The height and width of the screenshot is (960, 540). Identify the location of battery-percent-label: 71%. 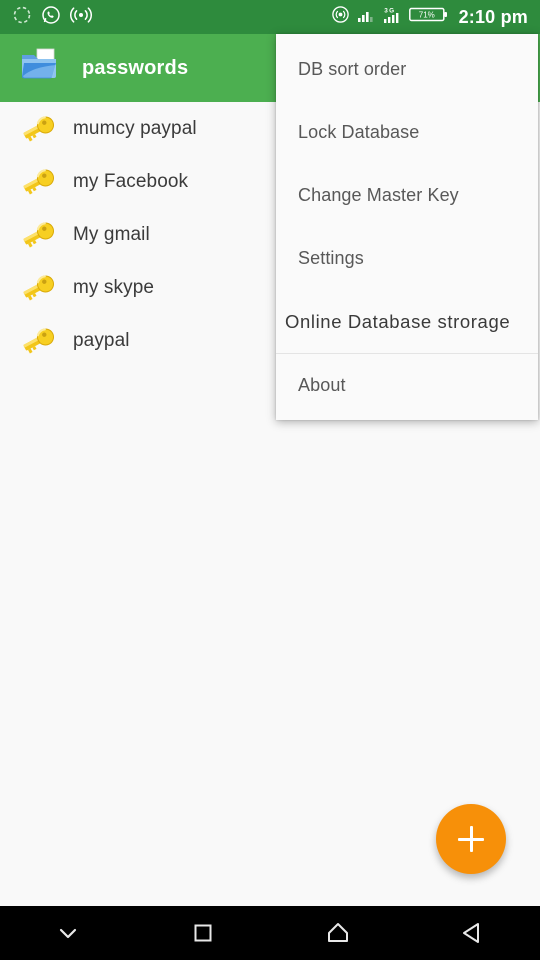
(426, 15).